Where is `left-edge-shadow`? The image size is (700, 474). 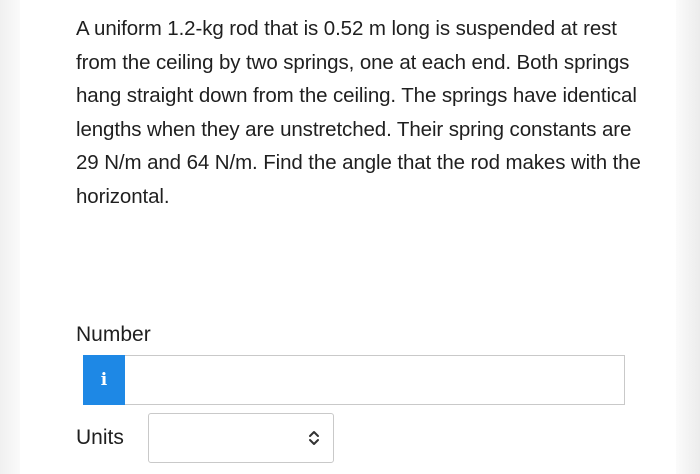
left-edge-shadow is located at coordinates (10, 237).